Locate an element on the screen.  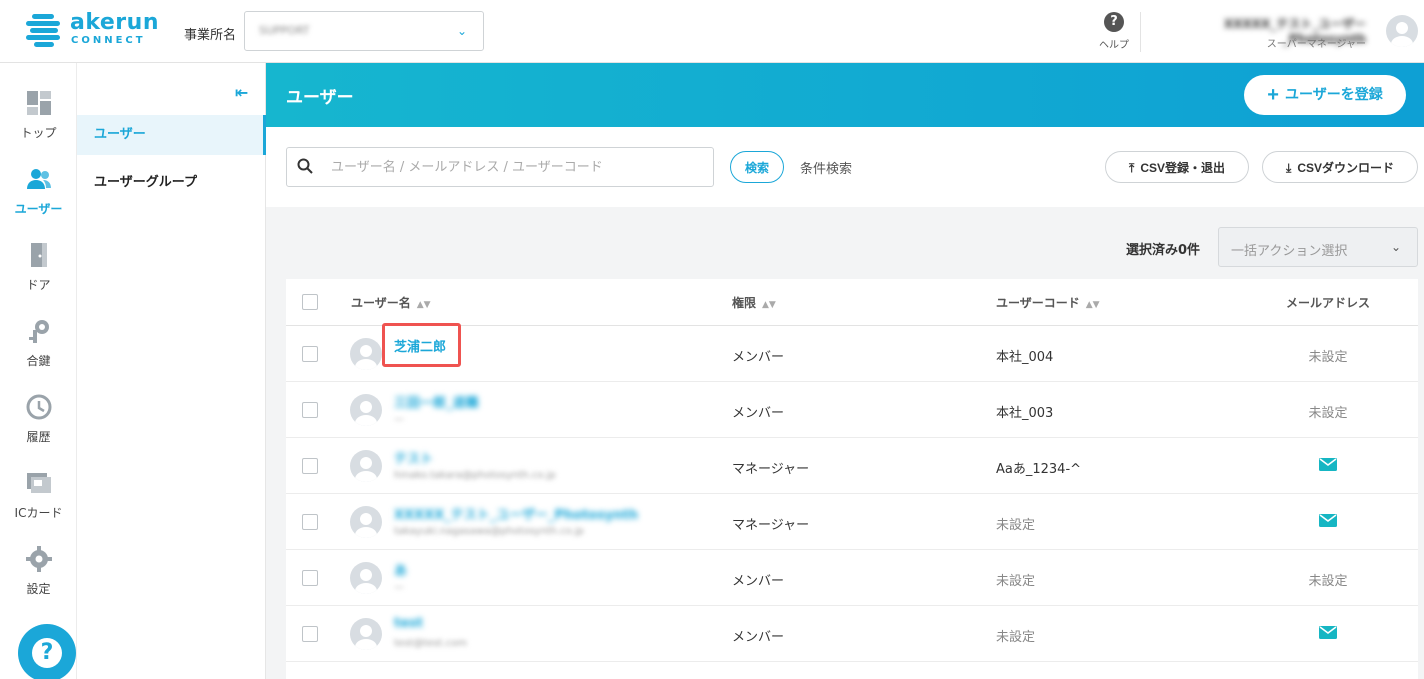
nav-item-settings: 設定 is located at coordinates (38, 571).